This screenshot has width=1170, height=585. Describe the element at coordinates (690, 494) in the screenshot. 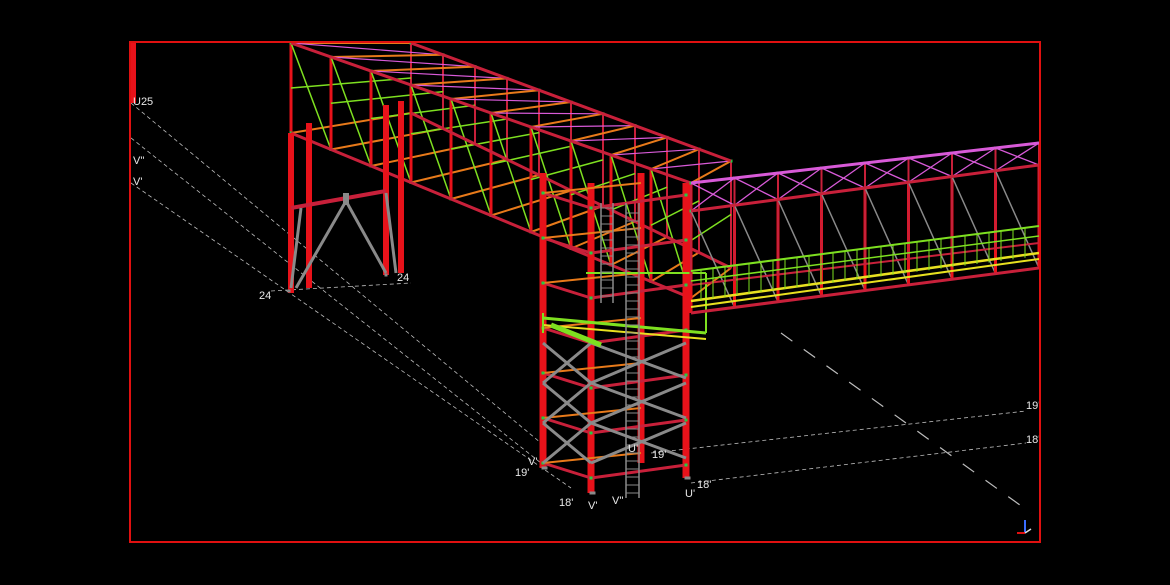

I see `grid-label-u2-bottom: U'` at that location.